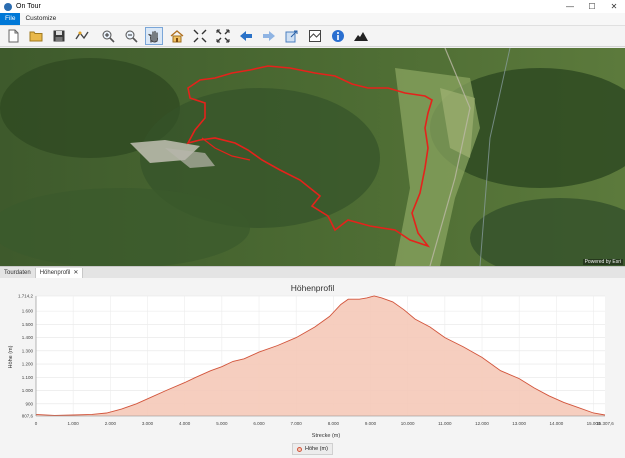  Describe the element at coordinates (570, 6) in the screenshot. I see `minimize-button: —` at that location.